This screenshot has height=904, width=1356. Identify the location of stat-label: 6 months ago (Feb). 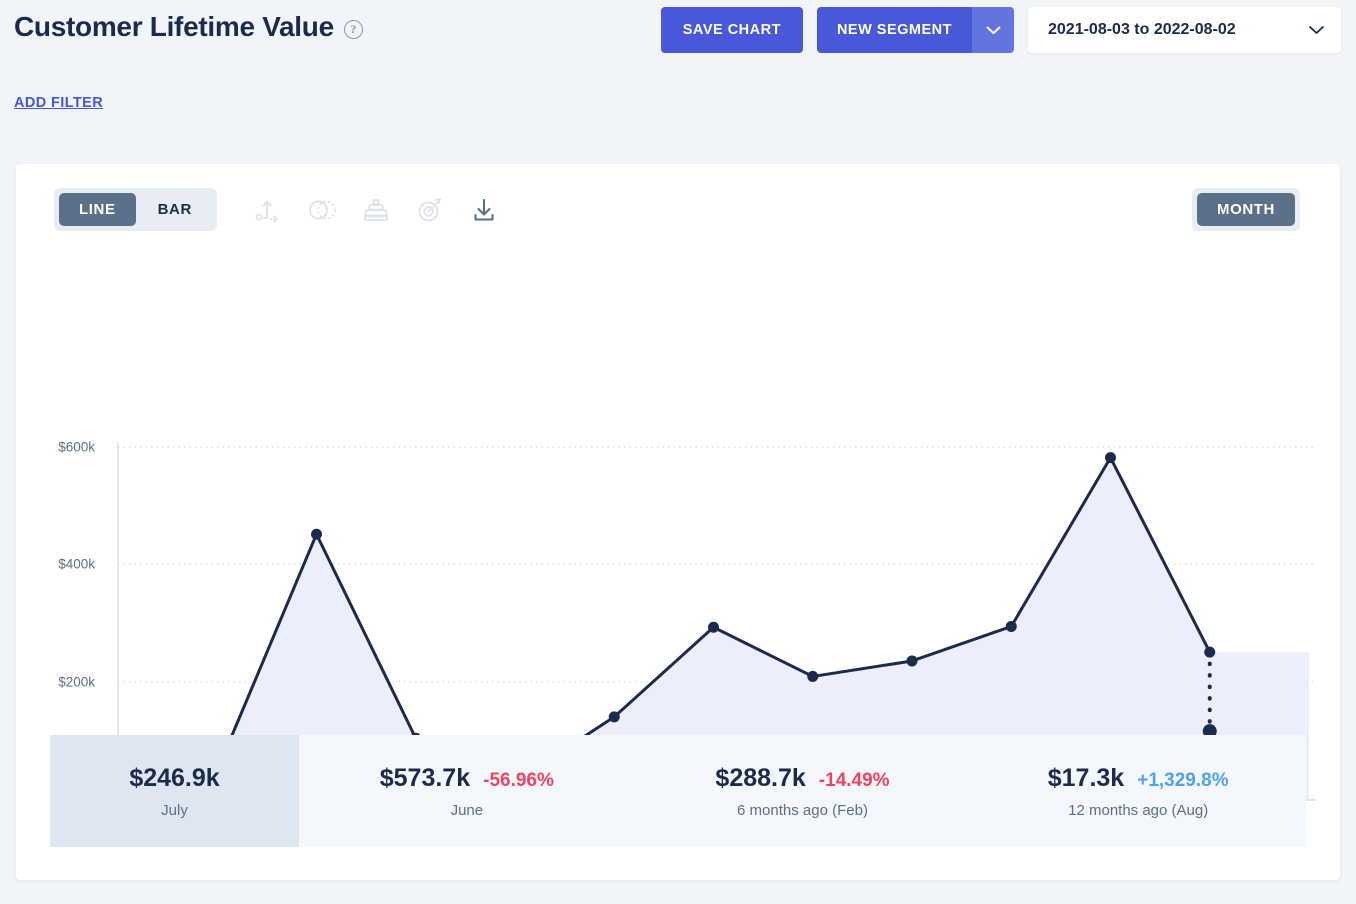
(802, 810).